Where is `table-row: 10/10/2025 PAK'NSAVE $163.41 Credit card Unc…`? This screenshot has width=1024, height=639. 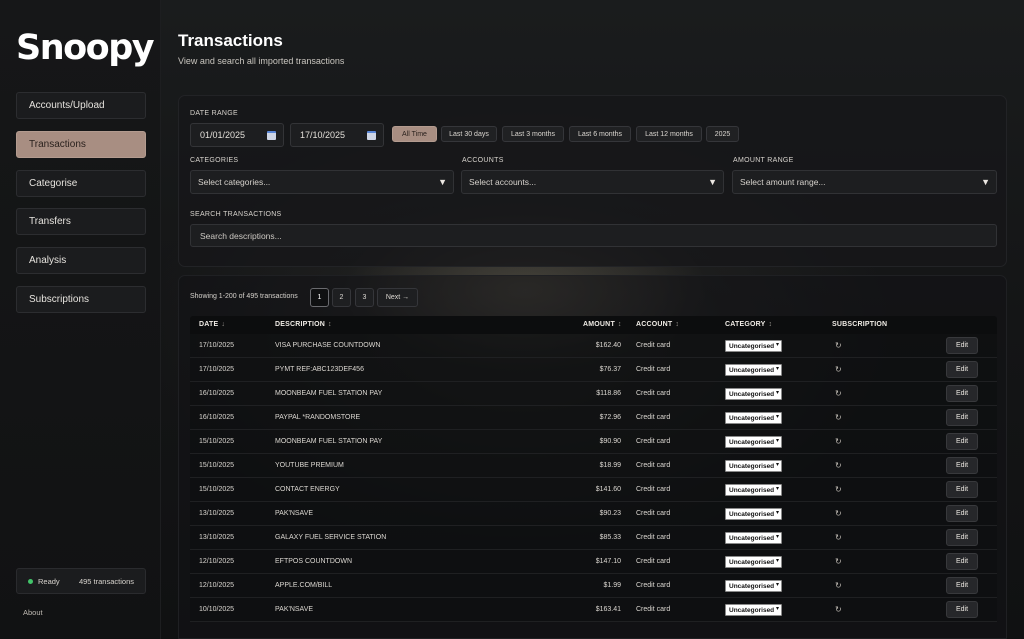
table-row: 10/10/2025 PAK'NSAVE $163.41 Credit card Unc… is located at coordinates (593, 610).